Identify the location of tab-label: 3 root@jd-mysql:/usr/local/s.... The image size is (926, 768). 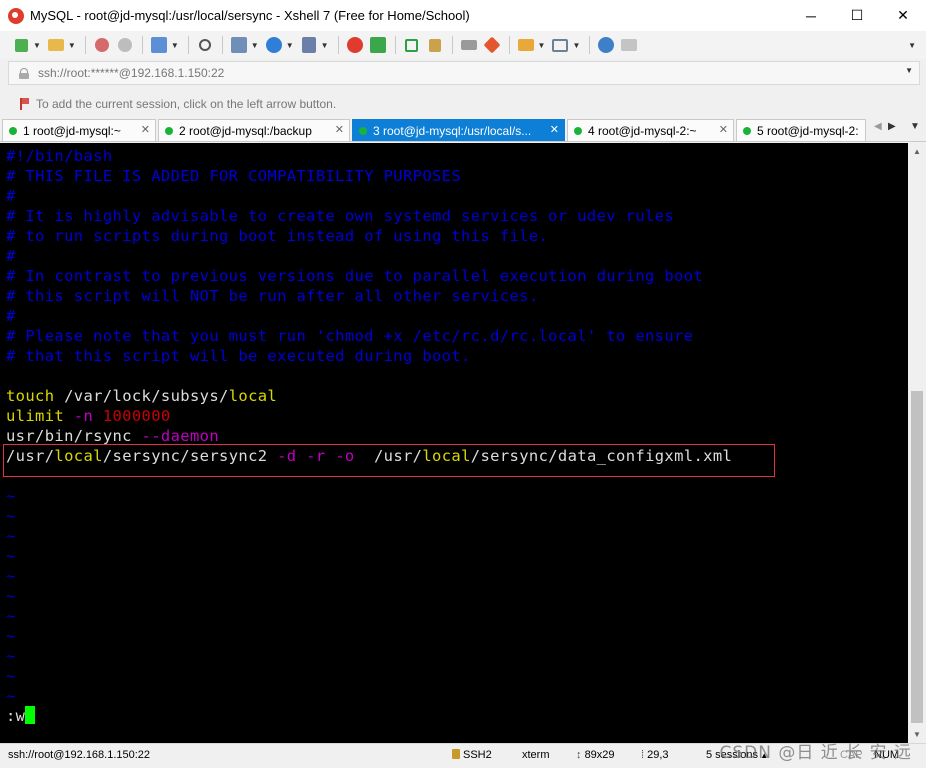
(452, 130).